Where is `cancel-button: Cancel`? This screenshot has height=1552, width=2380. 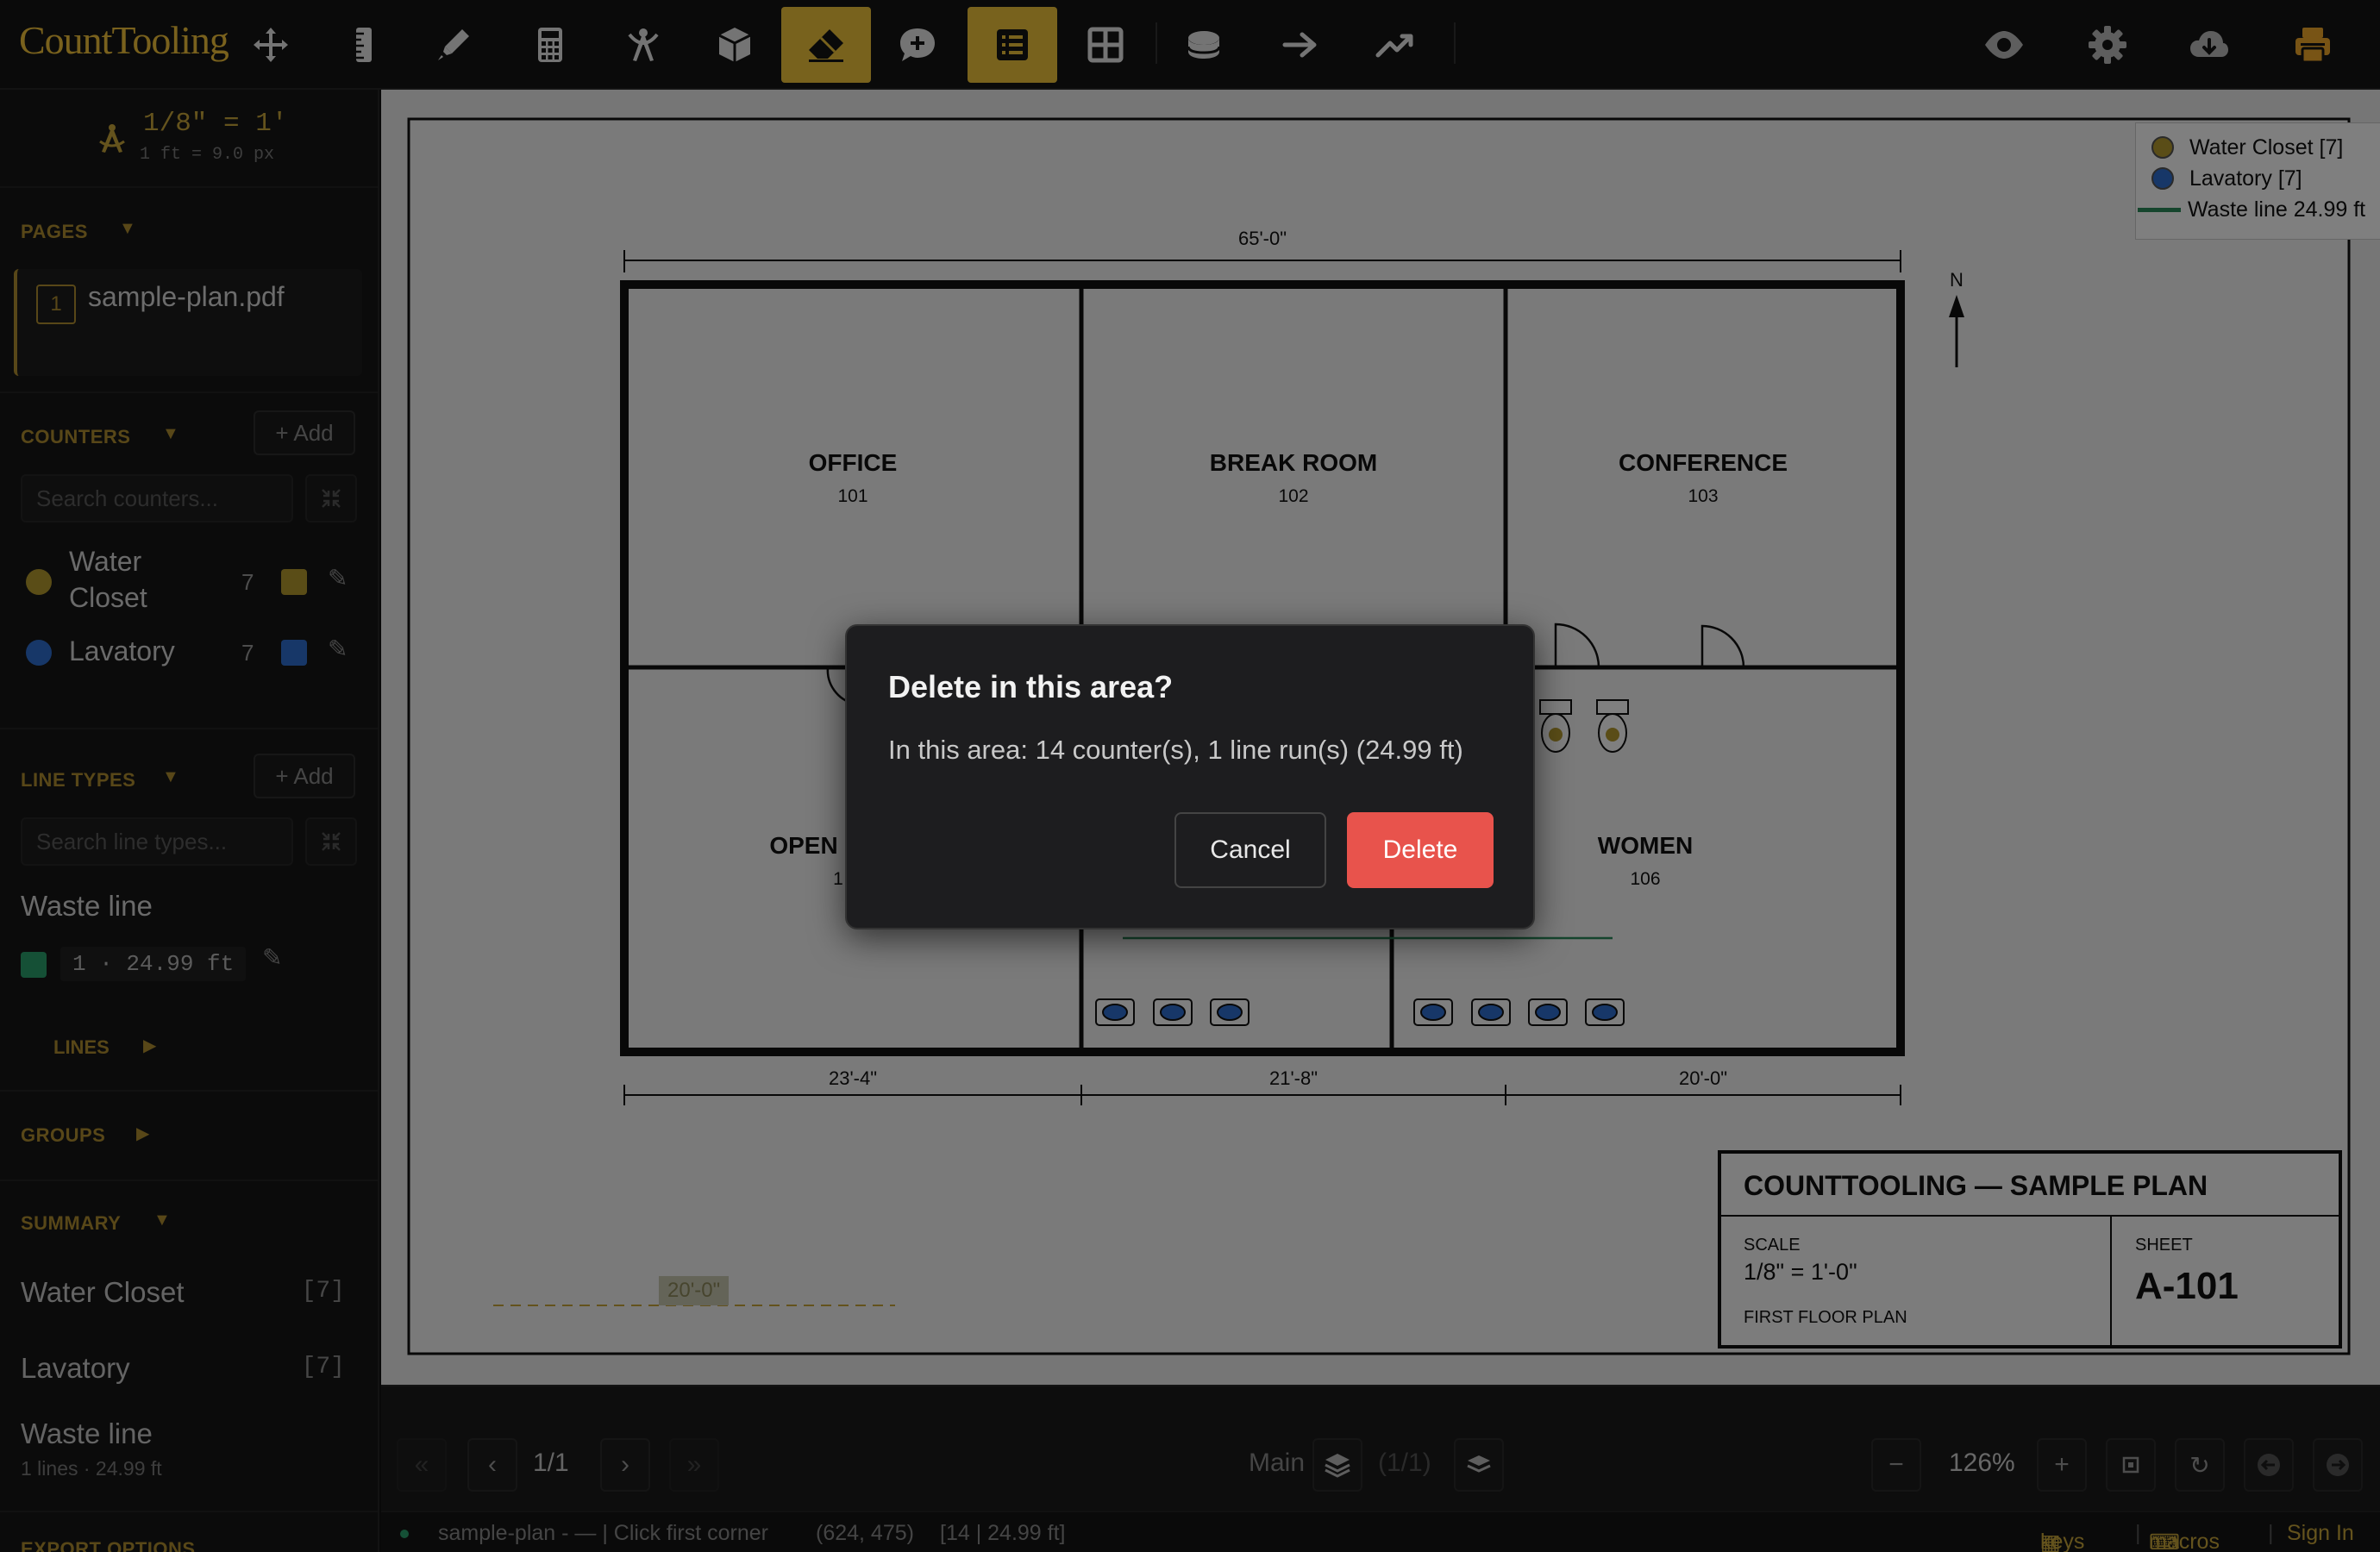
cancel-button: Cancel is located at coordinates (1250, 850).